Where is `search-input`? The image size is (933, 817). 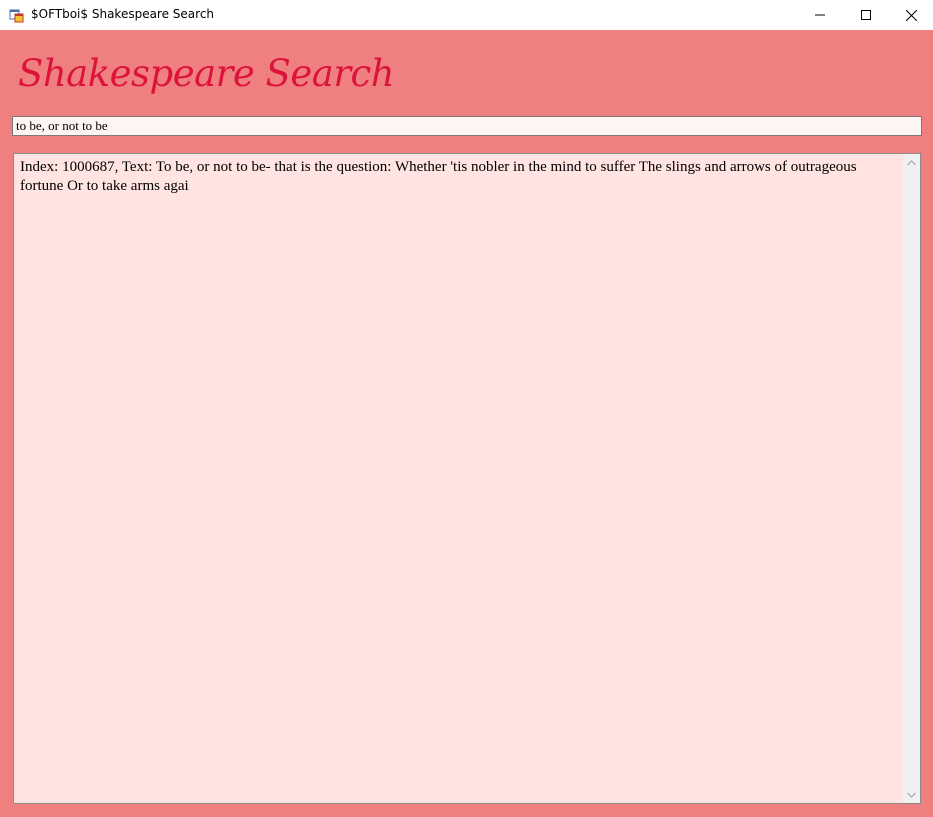
search-input is located at coordinates (467, 126).